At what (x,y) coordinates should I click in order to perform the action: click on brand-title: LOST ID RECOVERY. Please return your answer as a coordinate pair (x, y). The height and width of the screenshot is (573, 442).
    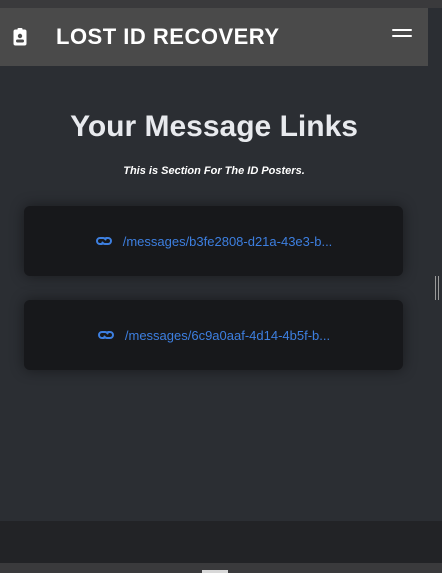
    Looking at the image, I should click on (168, 37).